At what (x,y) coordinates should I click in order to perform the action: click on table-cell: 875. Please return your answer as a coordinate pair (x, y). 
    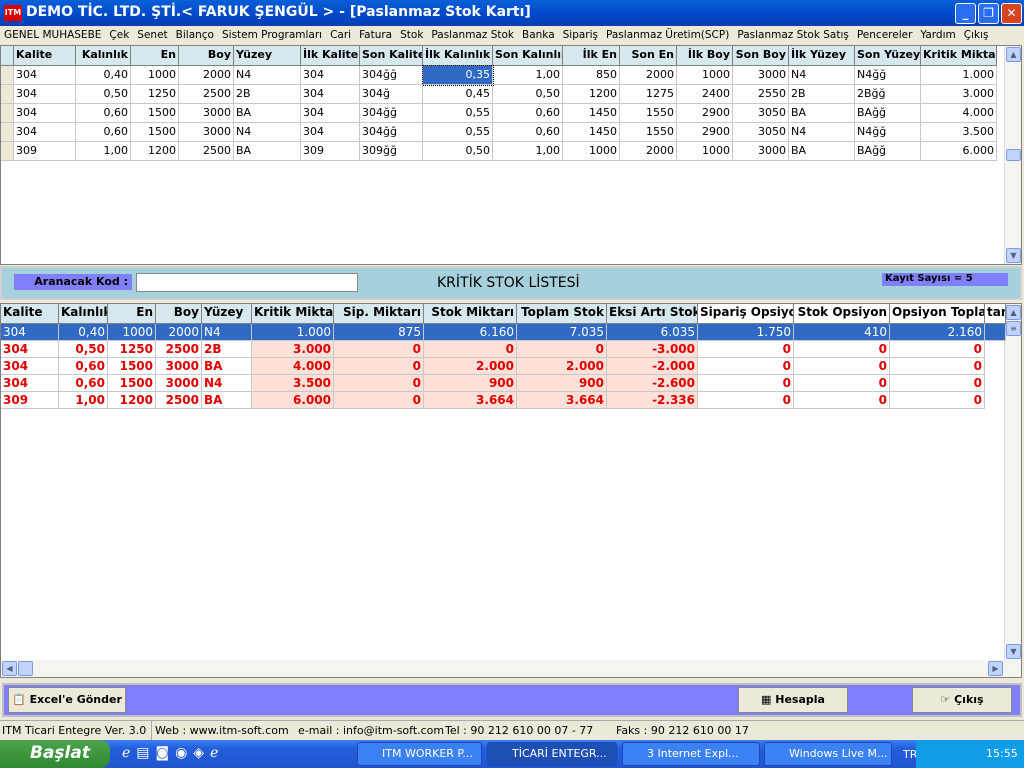
    Looking at the image, I should click on (379, 332).